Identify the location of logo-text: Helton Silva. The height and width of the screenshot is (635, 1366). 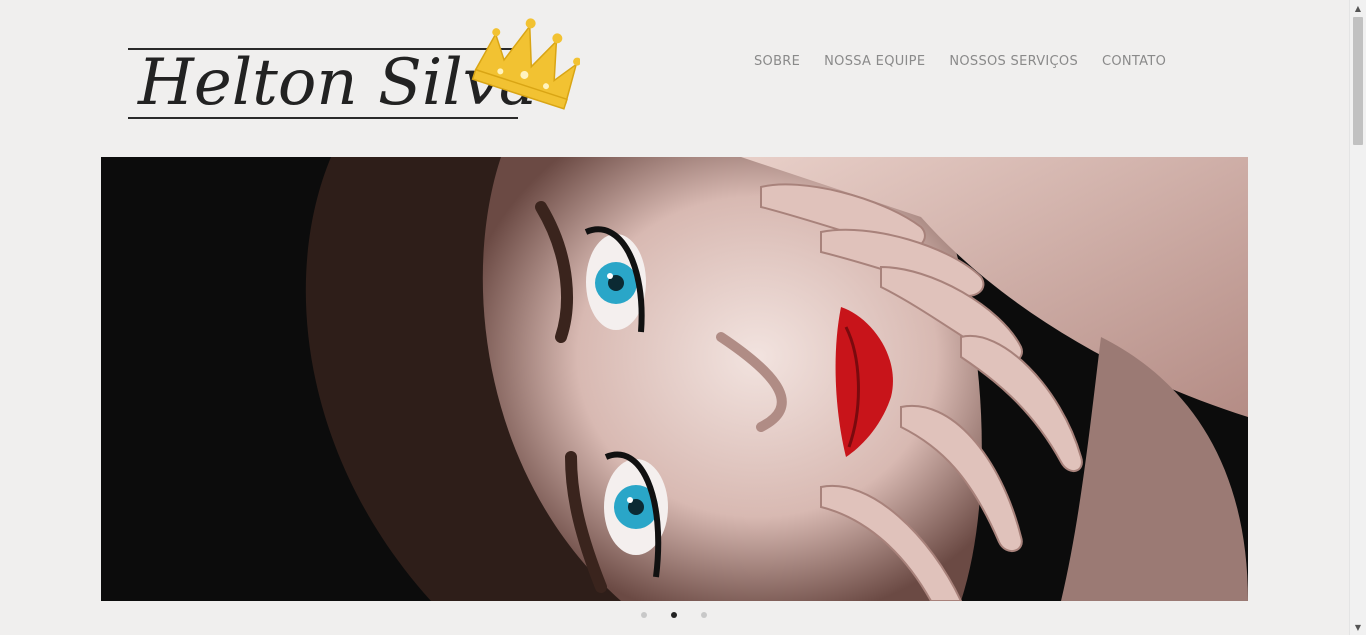
(337, 83).